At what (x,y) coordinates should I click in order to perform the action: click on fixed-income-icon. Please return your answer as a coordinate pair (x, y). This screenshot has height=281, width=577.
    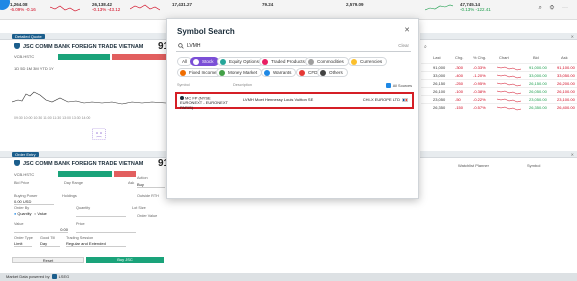
    Looking at the image, I should click on (183, 73).